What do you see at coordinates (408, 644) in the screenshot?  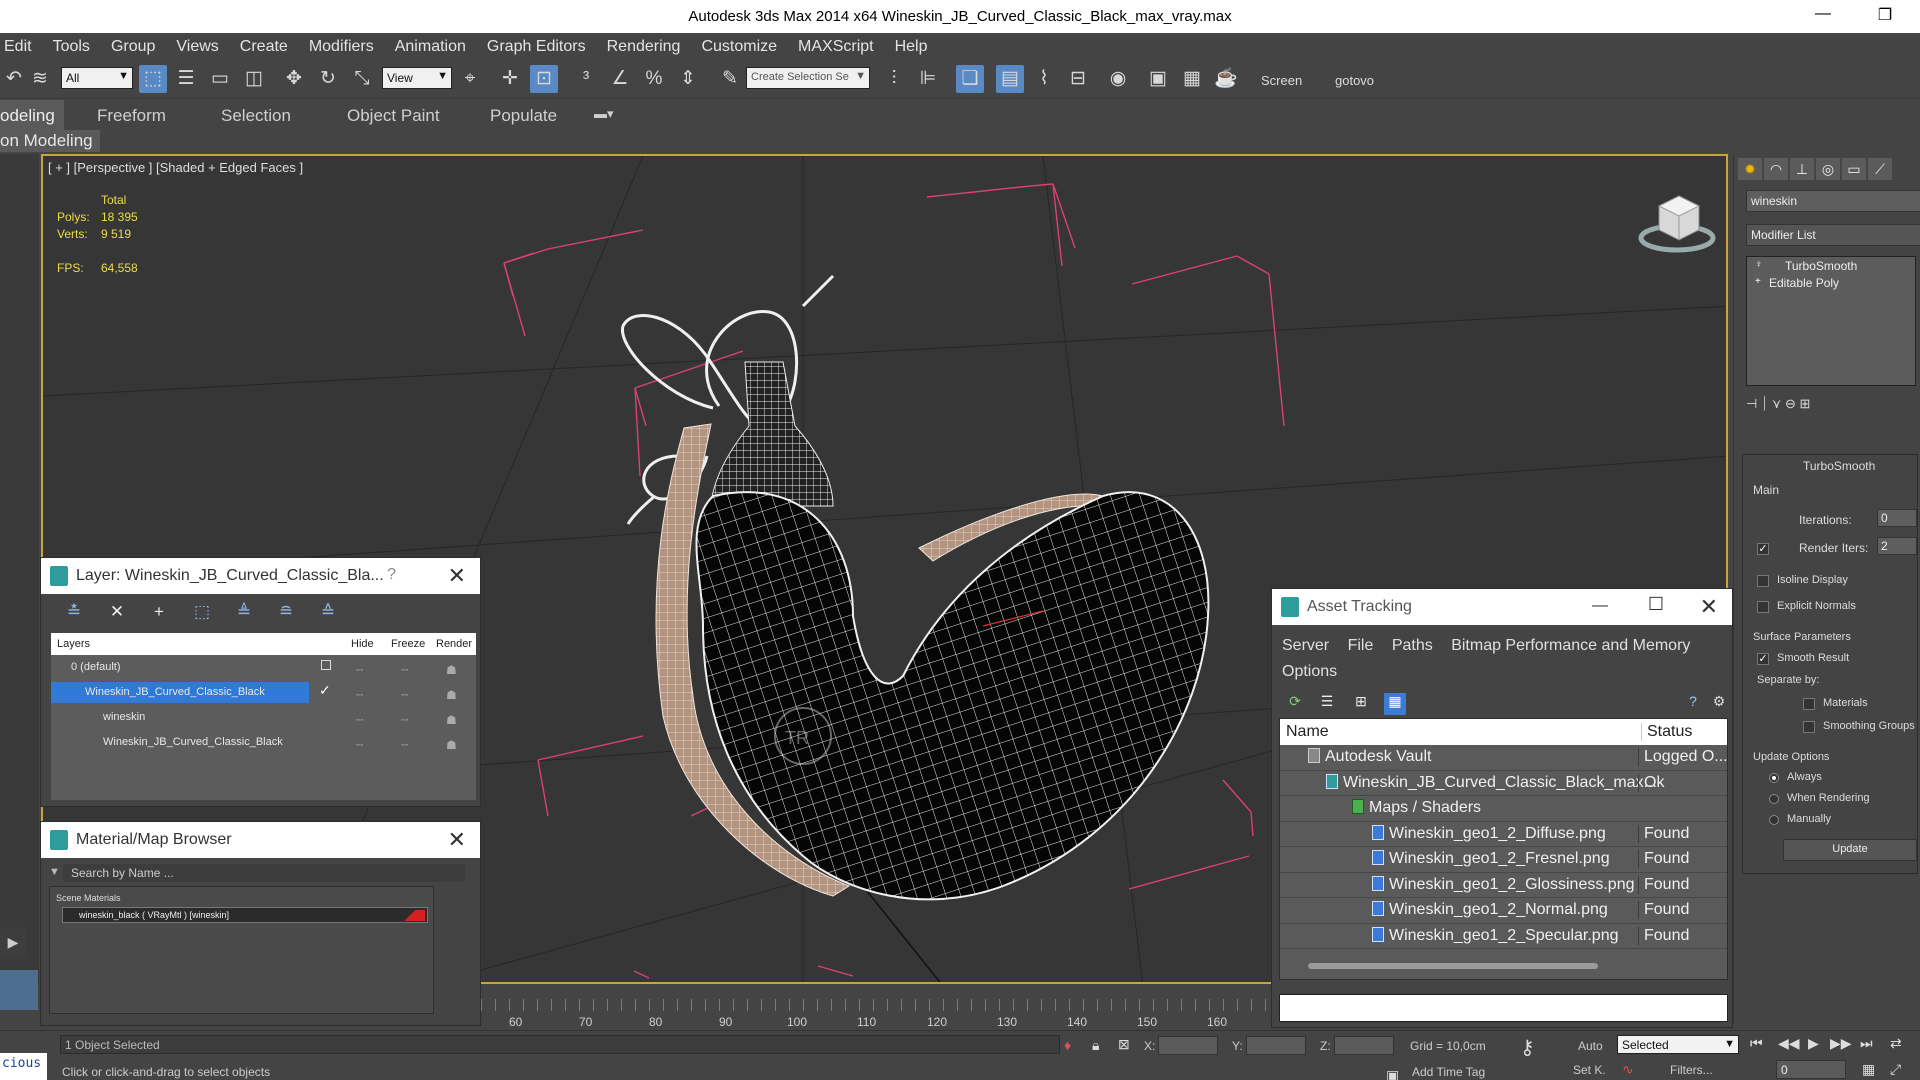 I see `column-freeze: Freeze` at bounding box center [408, 644].